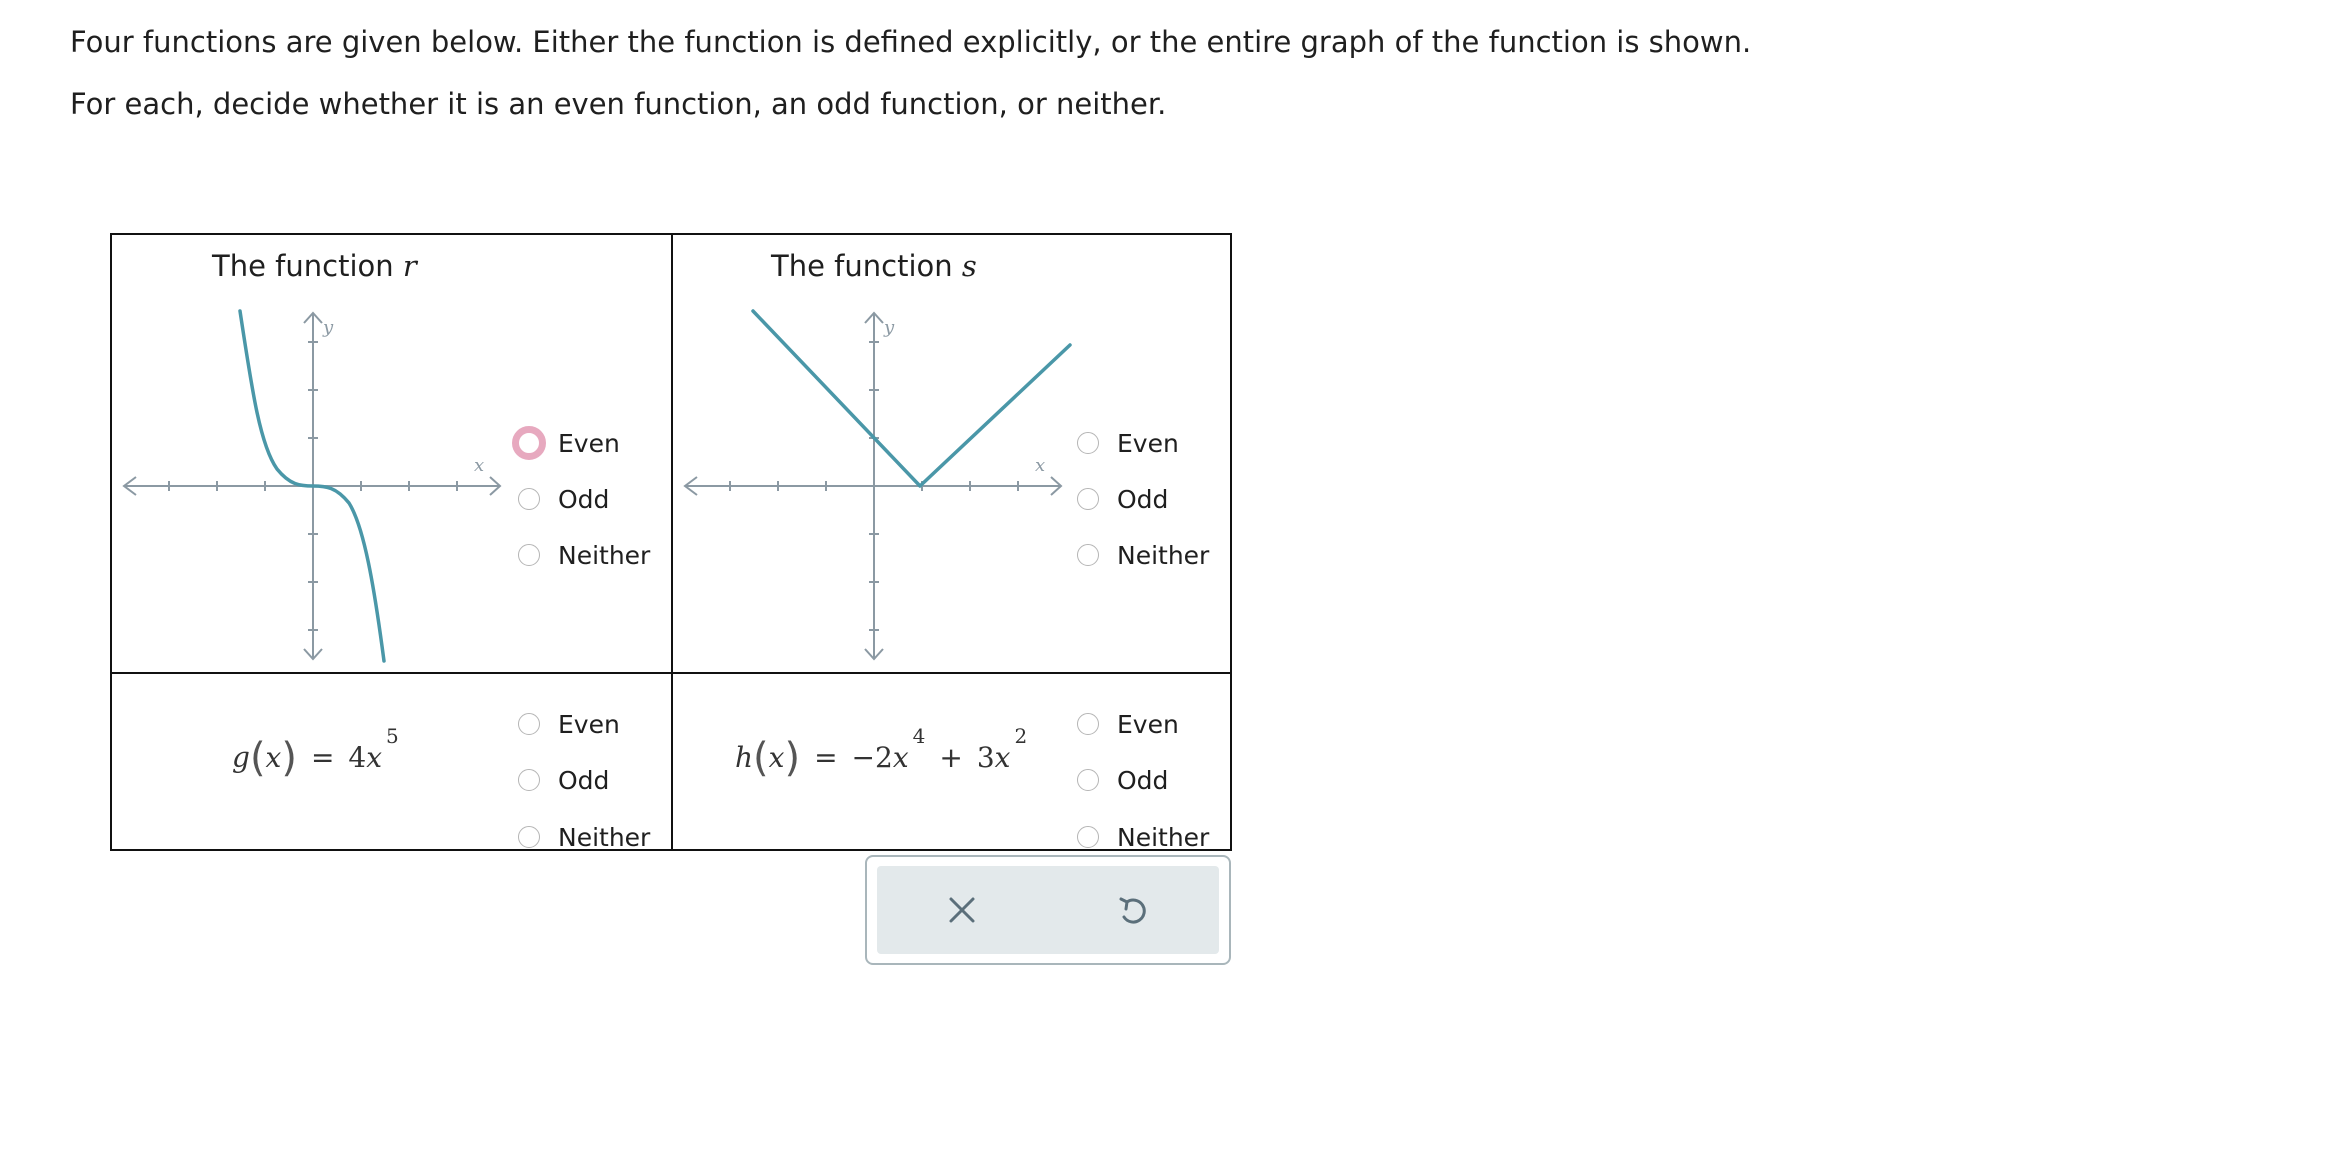 This screenshot has height=1167, width=2347. Describe the element at coordinates (1163, 837) in the screenshot. I see `option-h-neither-label: Neither` at that location.